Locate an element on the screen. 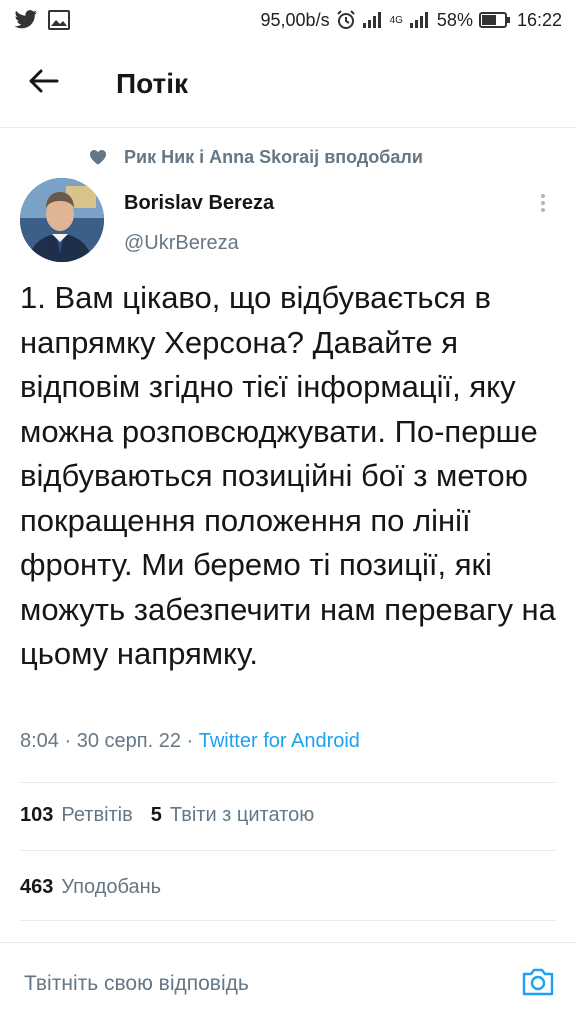 The height and width of the screenshot is (1024, 576). liked-by-text: Рик Ник і Anna Skoraij вподобали is located at coordinates (273, 156).